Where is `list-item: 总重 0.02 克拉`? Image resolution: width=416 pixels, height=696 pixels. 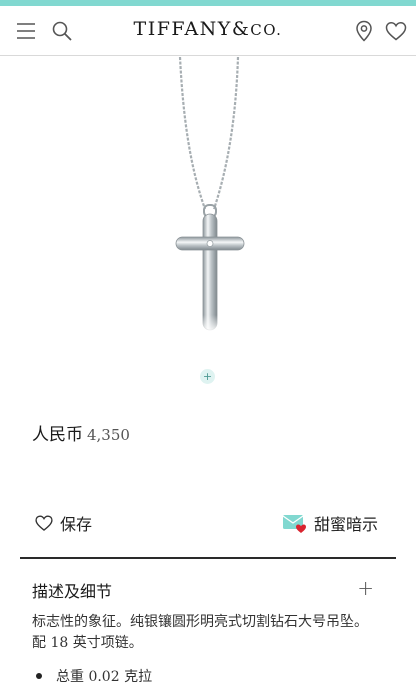
list-item: 总重 0.02 克拉 is located at coordinates (92, 676).